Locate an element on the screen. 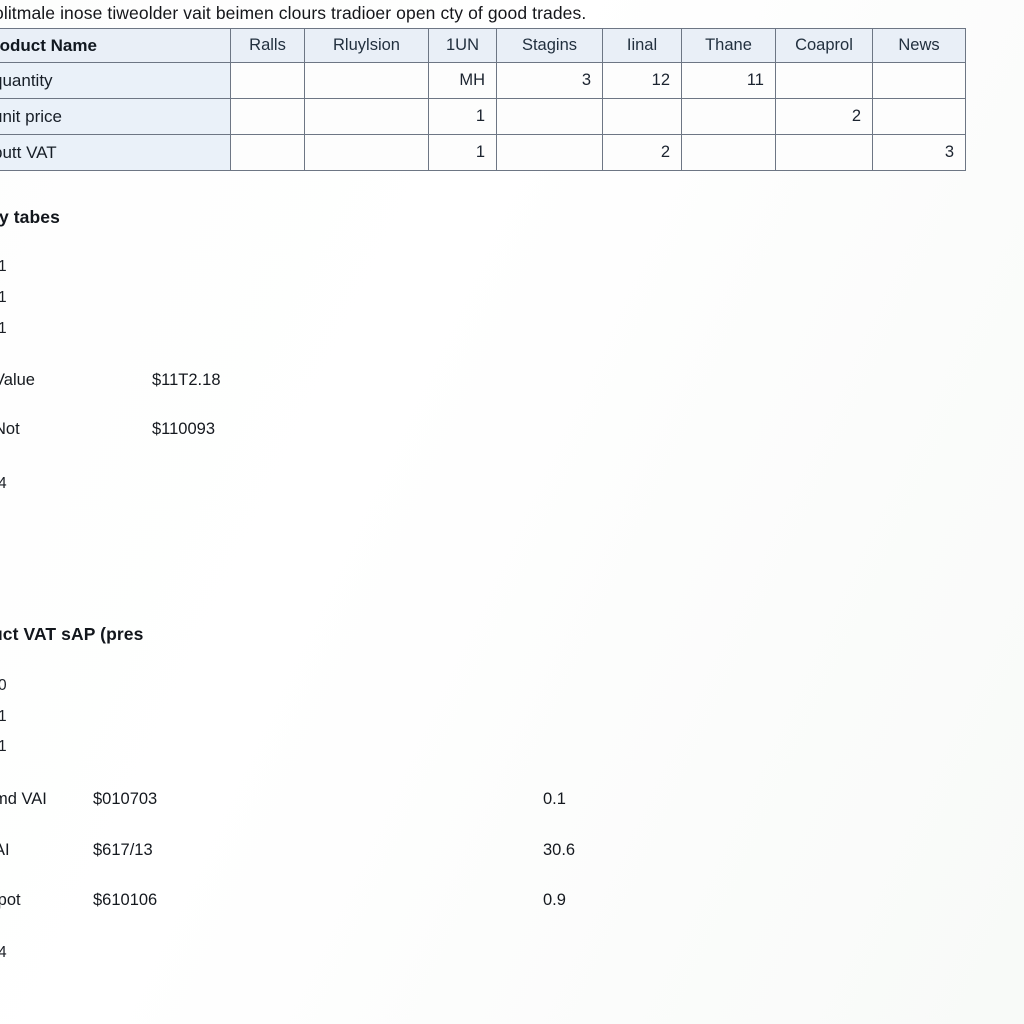  section-one-mini-number-1: 1 is located at coordinates (3, 266).